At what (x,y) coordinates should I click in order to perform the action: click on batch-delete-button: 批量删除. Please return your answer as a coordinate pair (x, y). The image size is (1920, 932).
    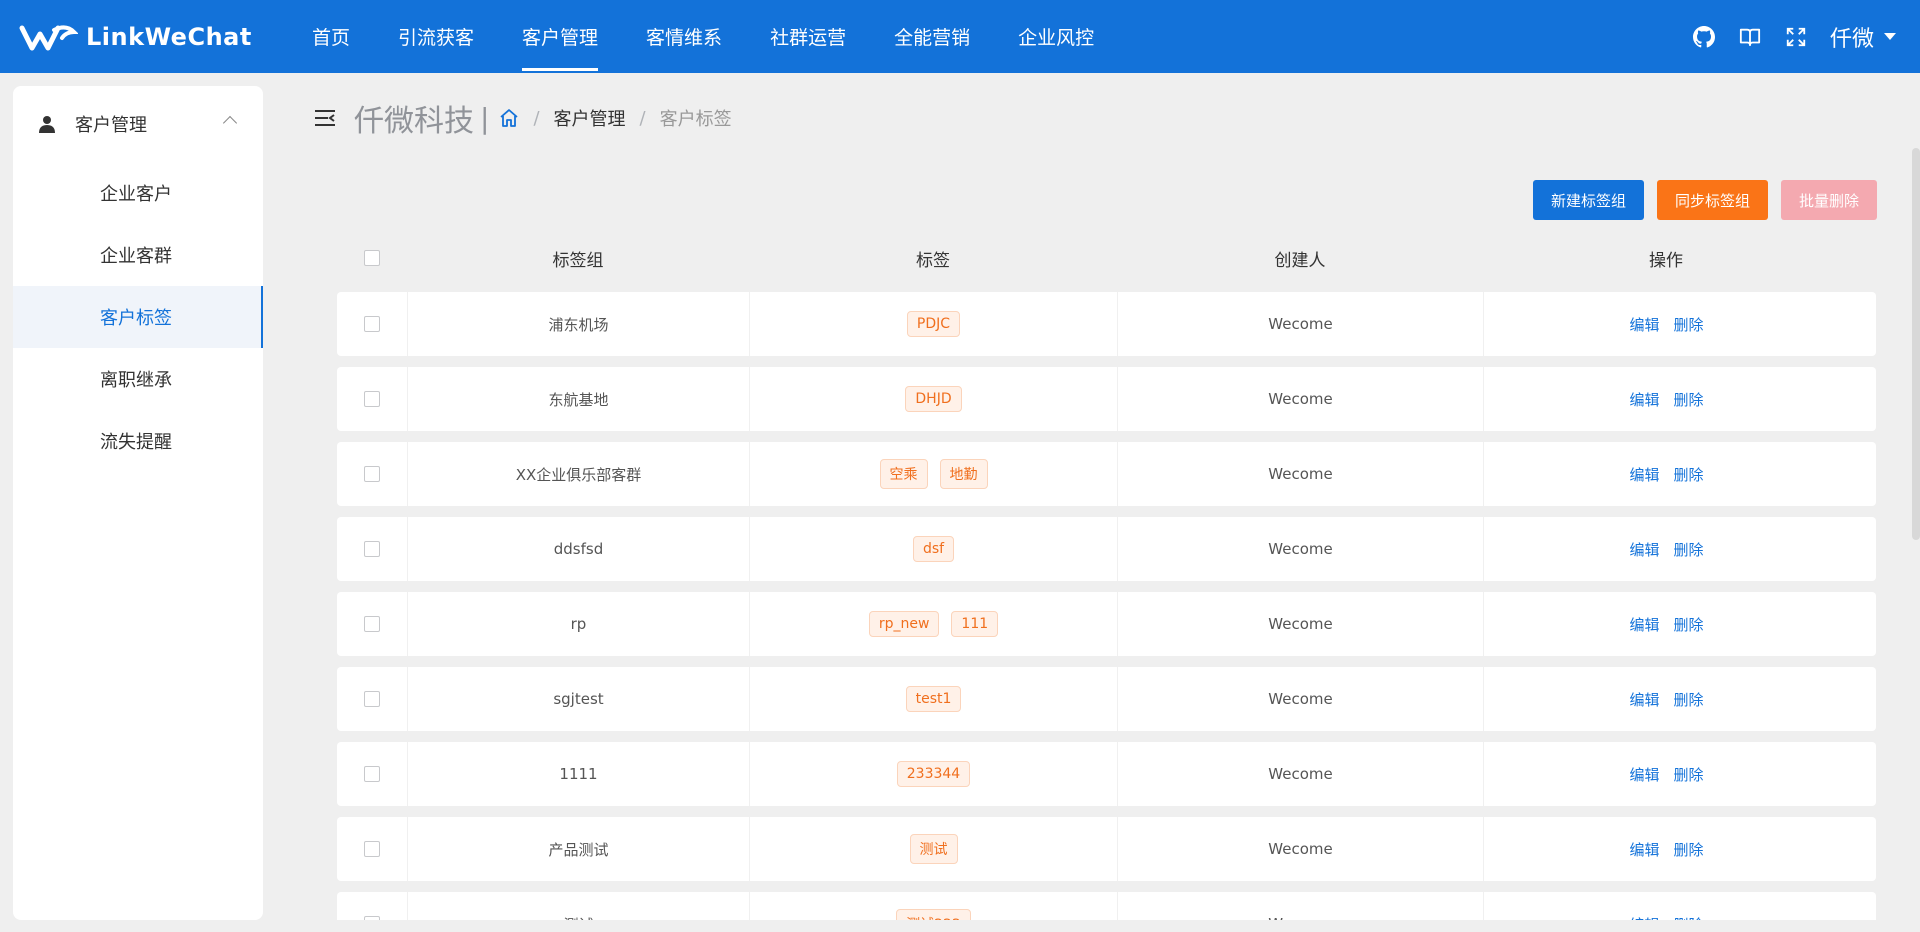
    Looking at the image, I should click on (1828, 200).